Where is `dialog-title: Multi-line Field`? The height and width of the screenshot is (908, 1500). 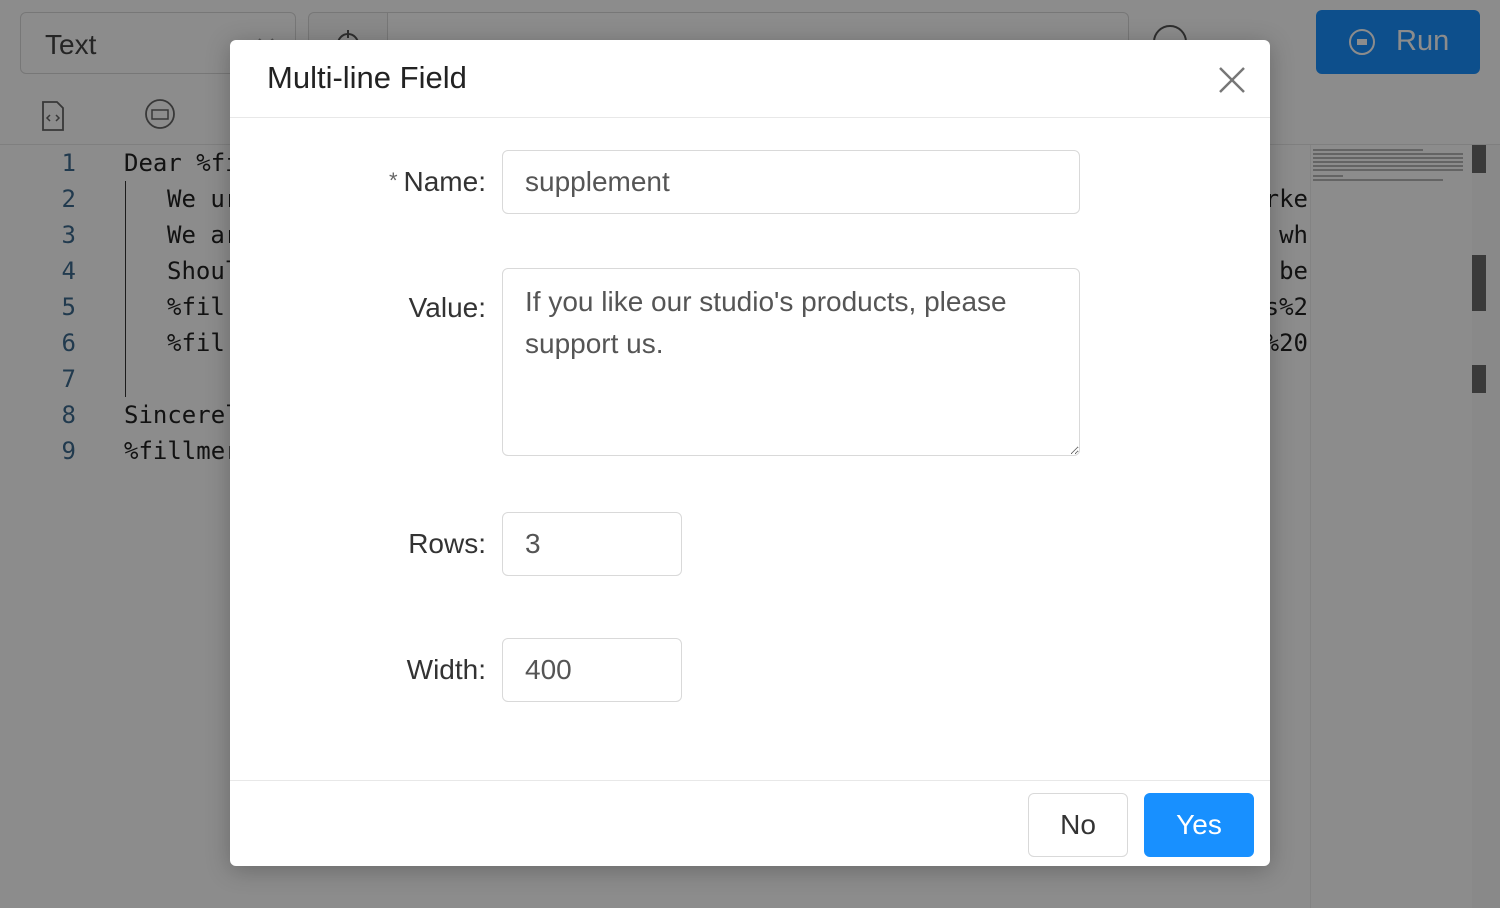 dialog-title: Multi-line Field is located at coordinates (367, 77).